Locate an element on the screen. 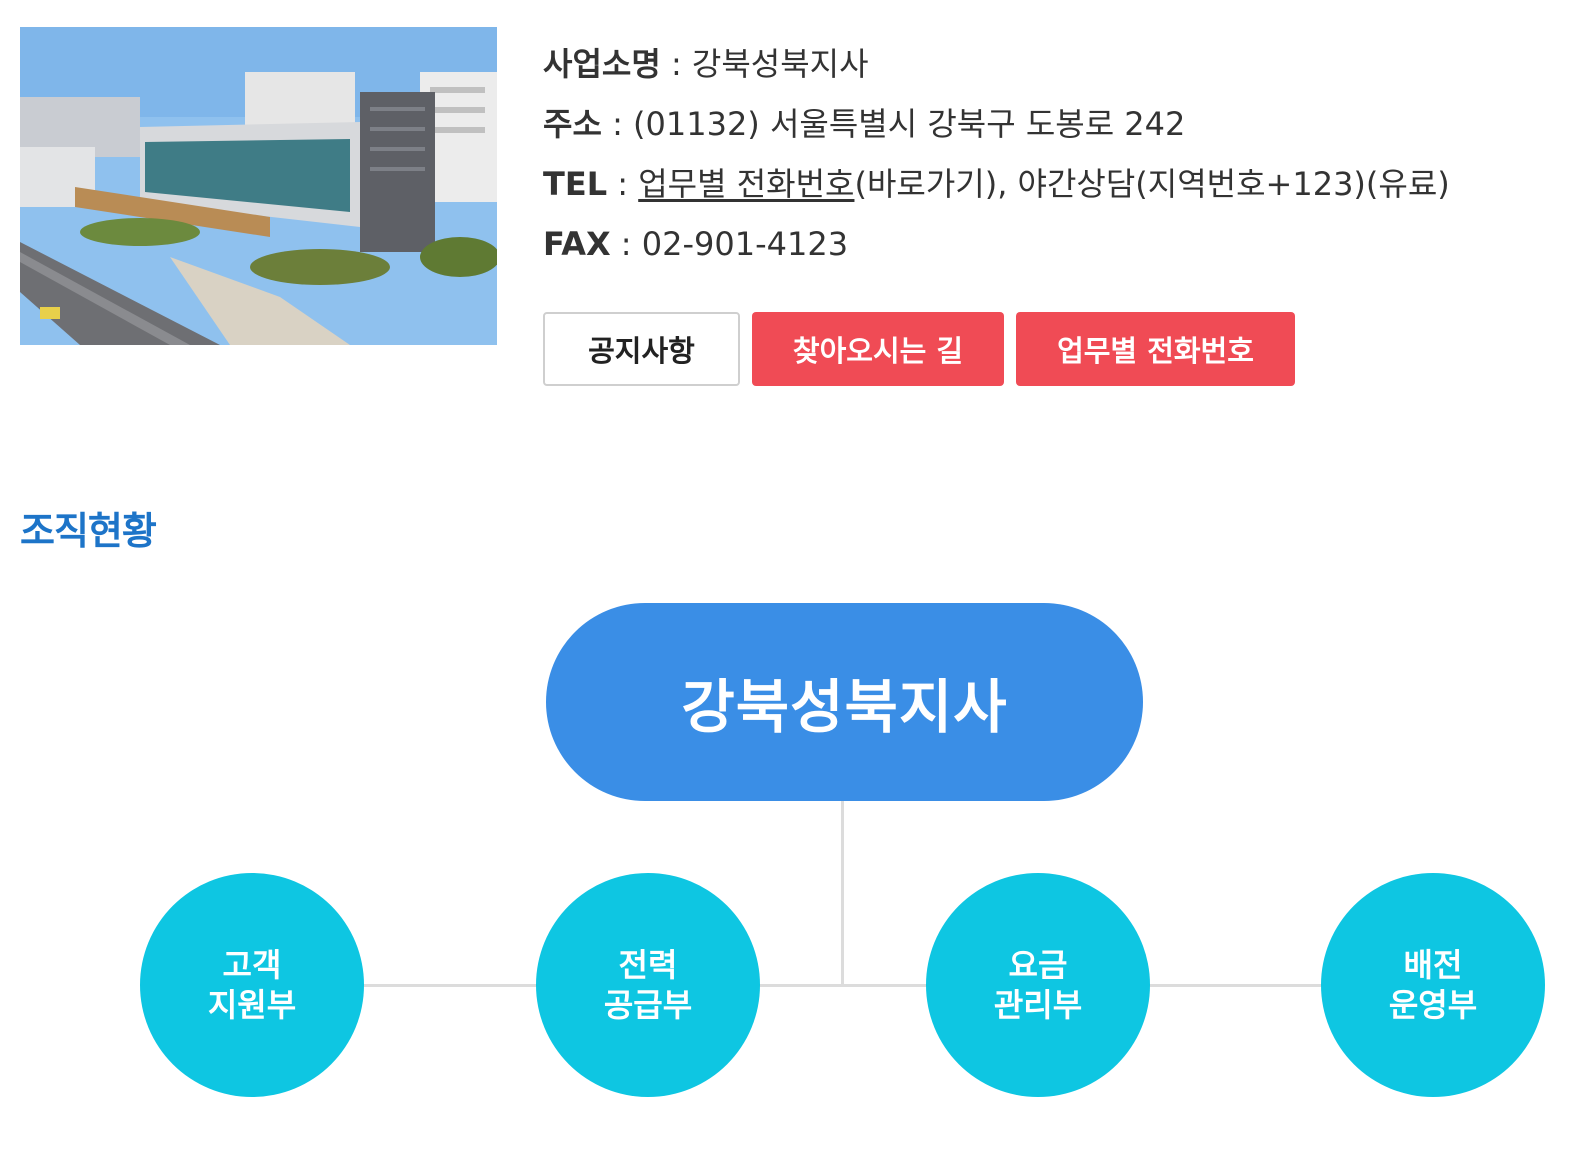 This screenshot has width=1586, height=1152. tel-details: (바로가기), 야간상담(지역번호+123)(유료) is located at coordinates (1152, 184).